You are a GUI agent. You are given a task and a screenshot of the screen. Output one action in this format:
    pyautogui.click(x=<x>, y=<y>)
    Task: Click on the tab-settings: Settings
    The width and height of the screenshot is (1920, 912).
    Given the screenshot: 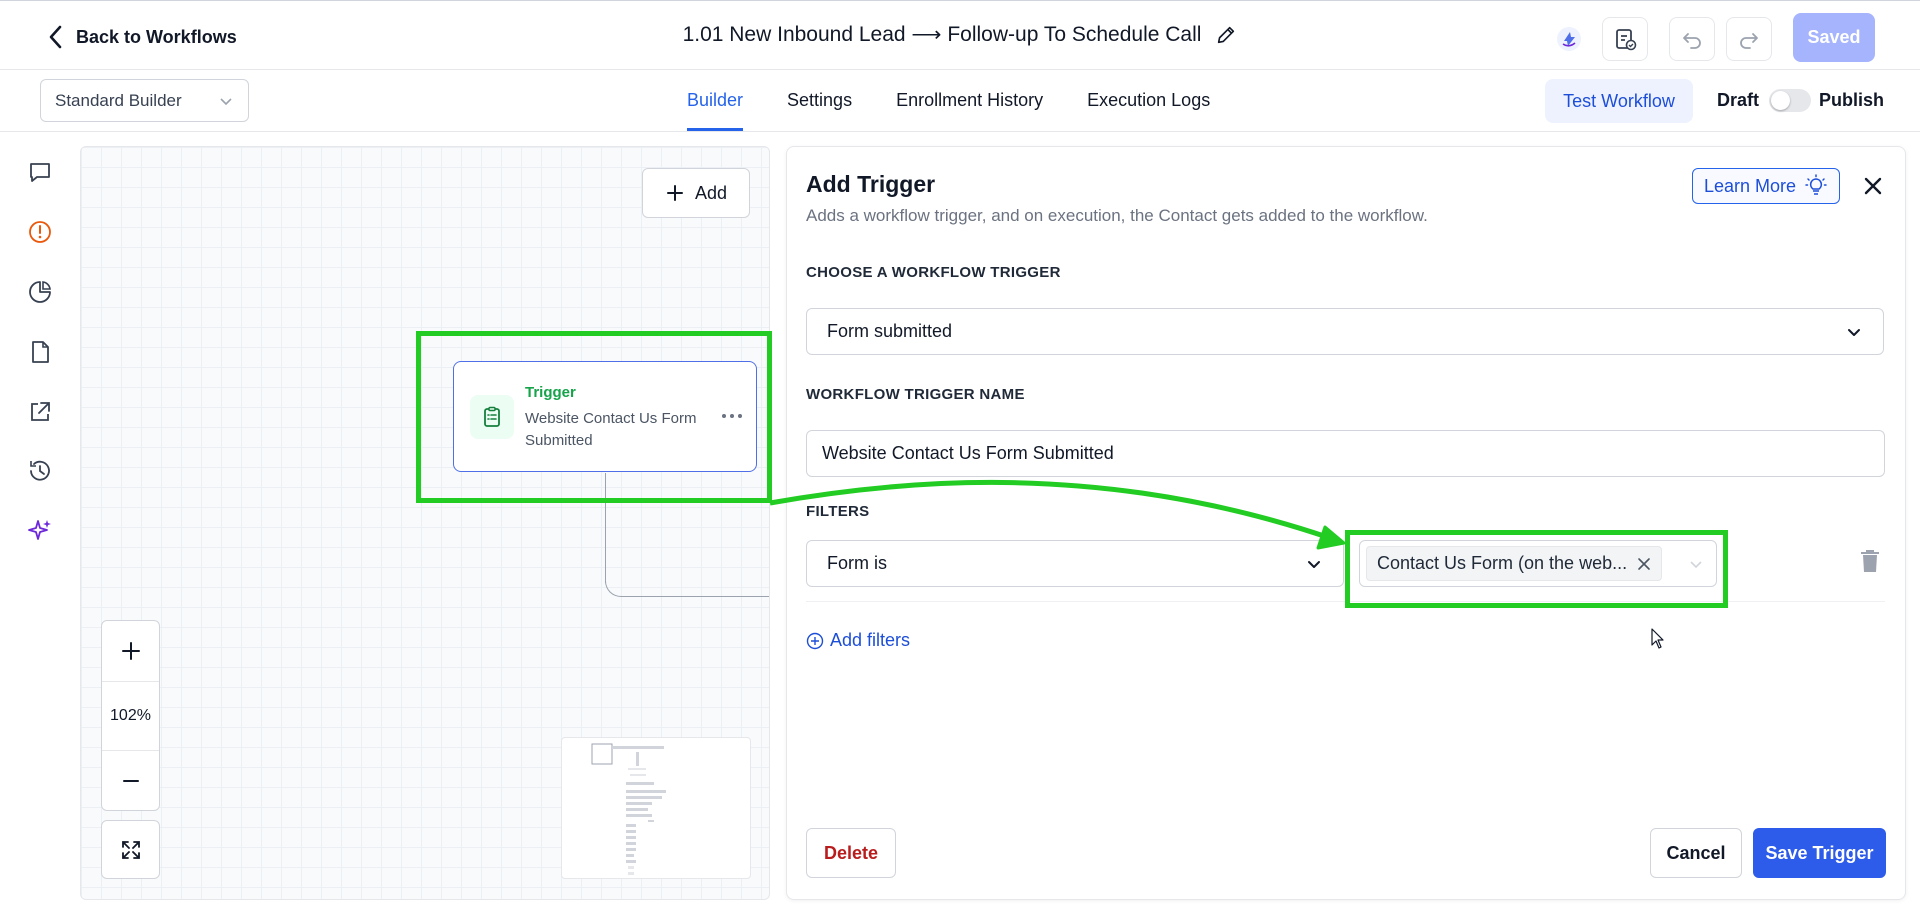 What is the action you would take?
    pyautogui.click(x=819, y=100)
    